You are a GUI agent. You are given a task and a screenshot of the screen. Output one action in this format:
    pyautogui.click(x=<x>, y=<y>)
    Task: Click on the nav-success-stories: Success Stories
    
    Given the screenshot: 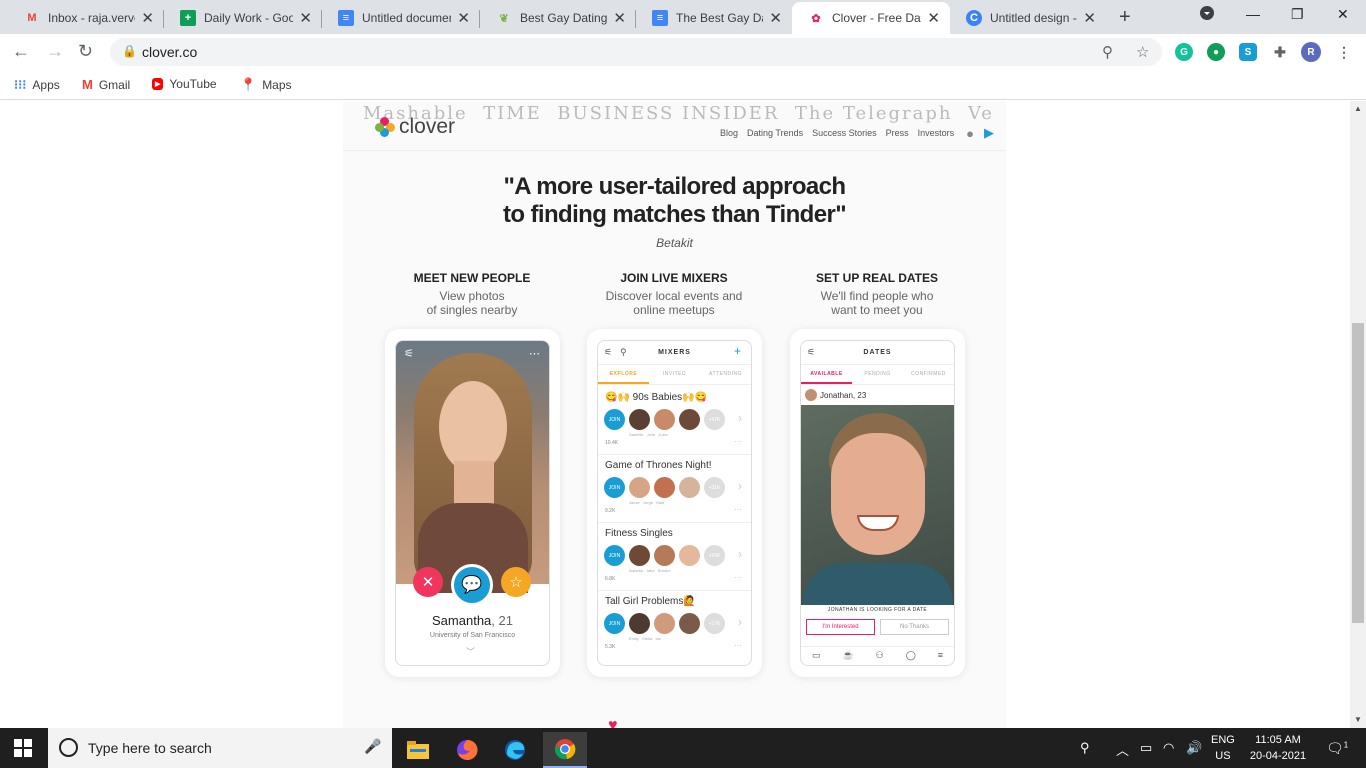 What is the action you would take?
    pyautogui.click(x=844, y=133)
    